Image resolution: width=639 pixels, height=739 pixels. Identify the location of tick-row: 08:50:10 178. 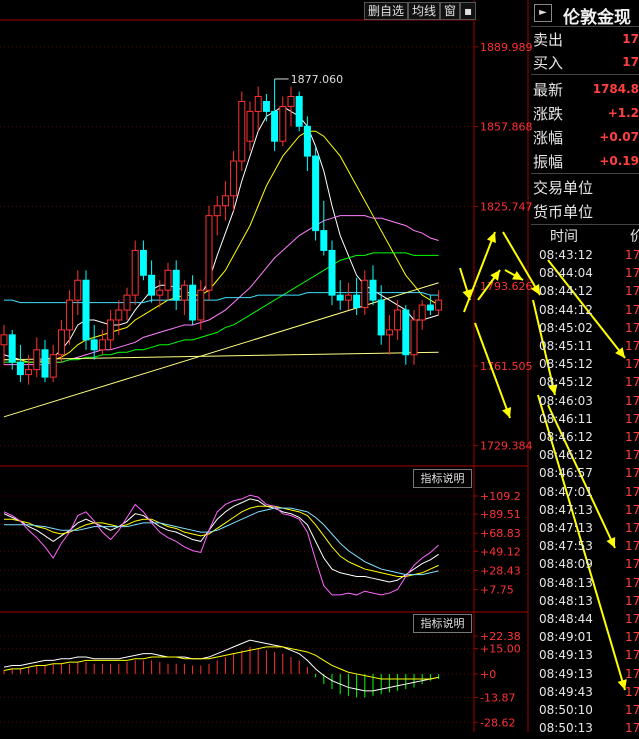
(585, 712).